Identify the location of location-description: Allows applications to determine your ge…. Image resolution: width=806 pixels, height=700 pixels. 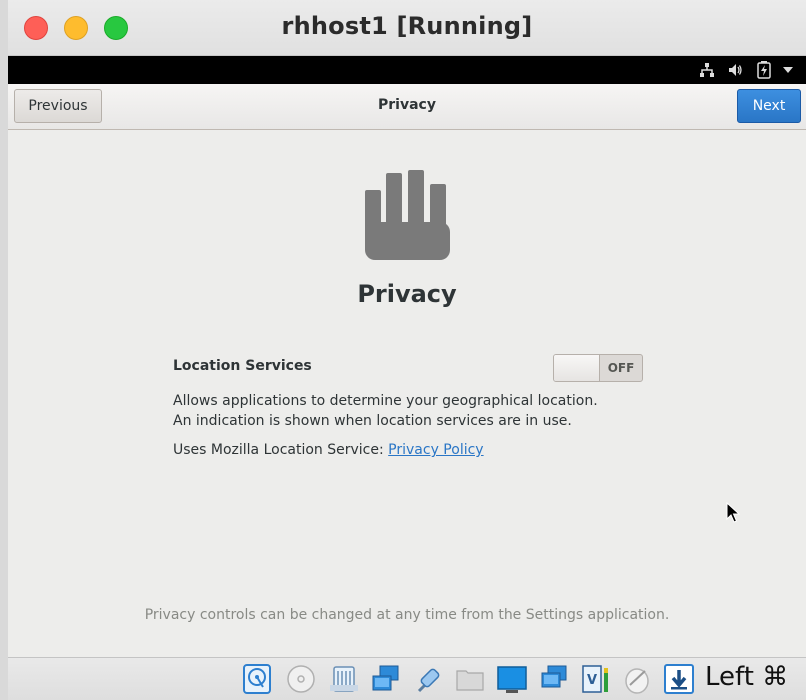
(385, 411).